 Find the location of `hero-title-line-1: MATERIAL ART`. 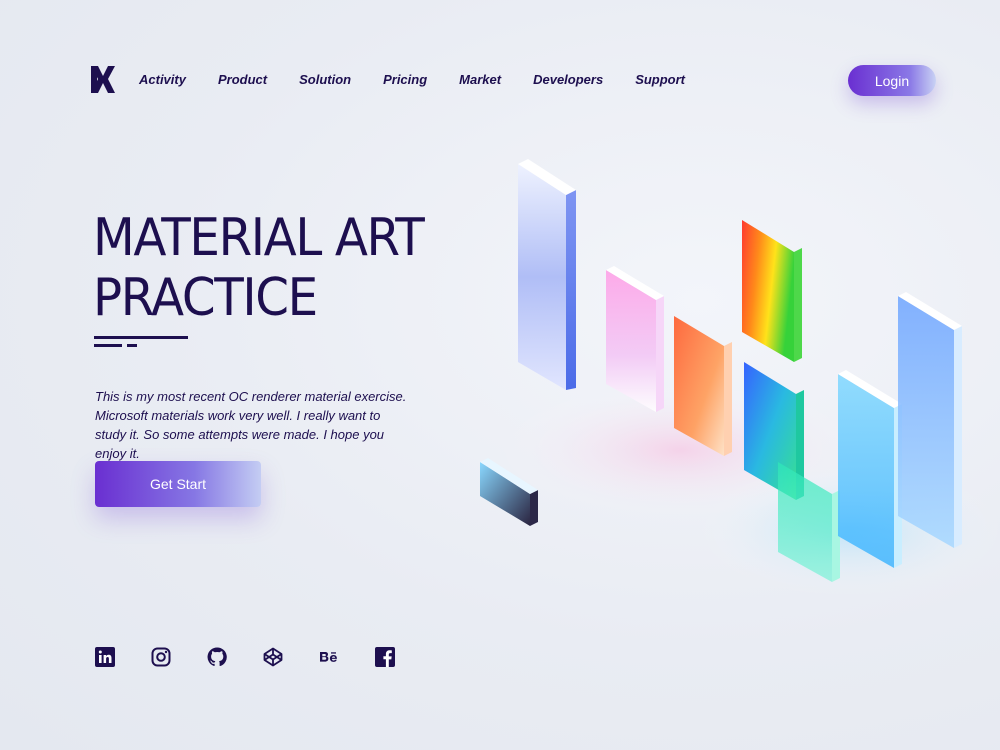

hero-title-line-1: MATERIAL ART is located at coordinates (259, 238).